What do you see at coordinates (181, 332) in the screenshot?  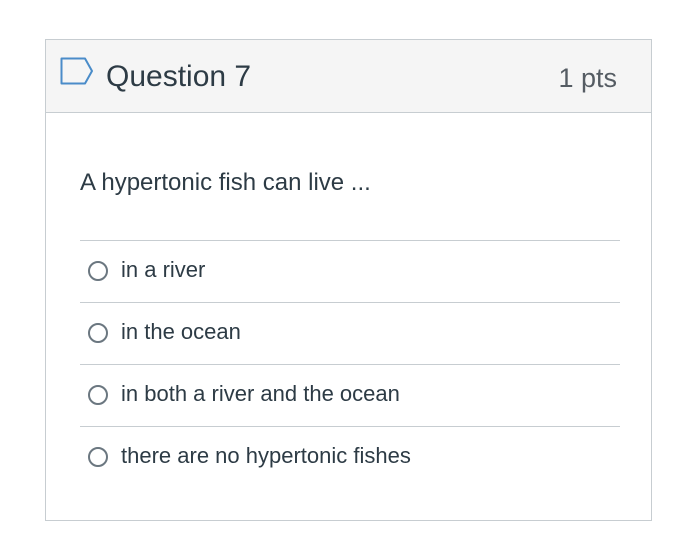 I see `answer-label: in the ocean` at bounding box center [181, 332].